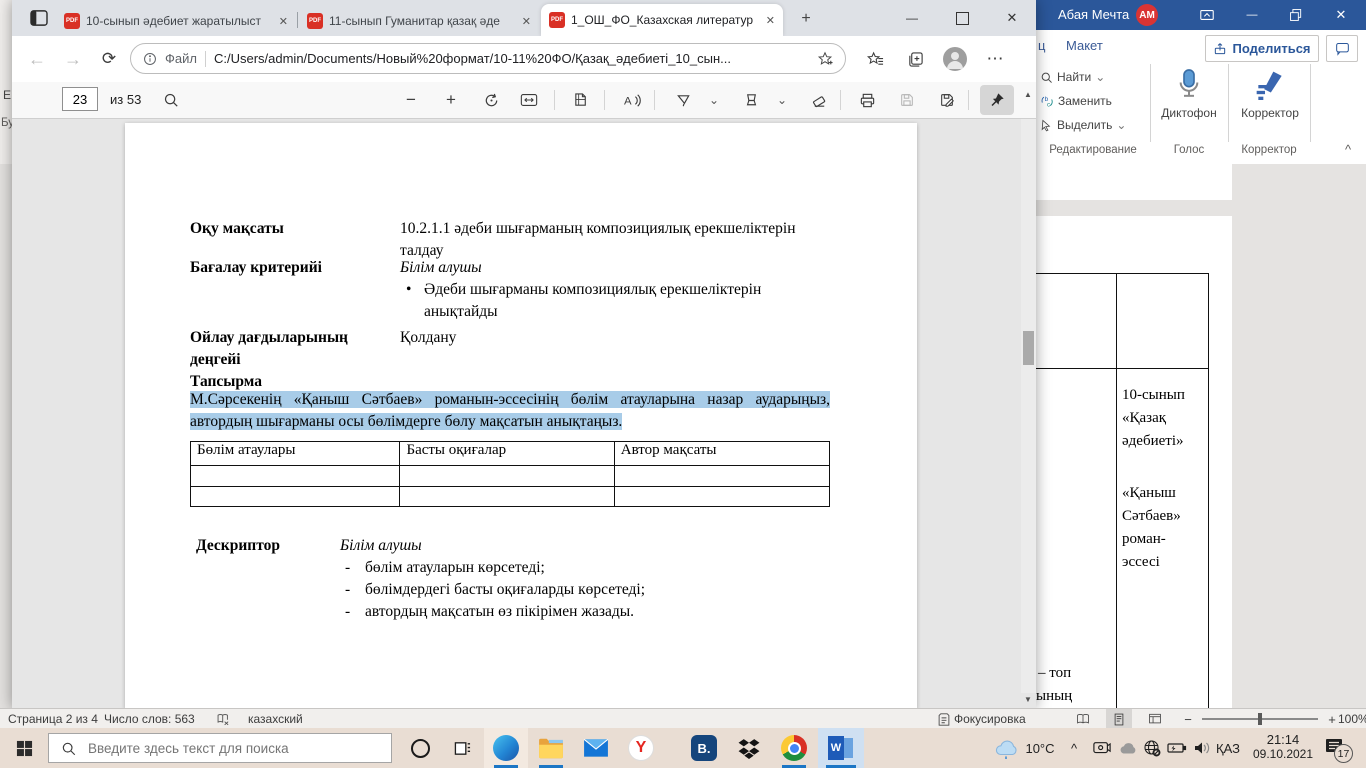  I want to click on table-header-cell: Автор мақсаты, so click(668, 450).